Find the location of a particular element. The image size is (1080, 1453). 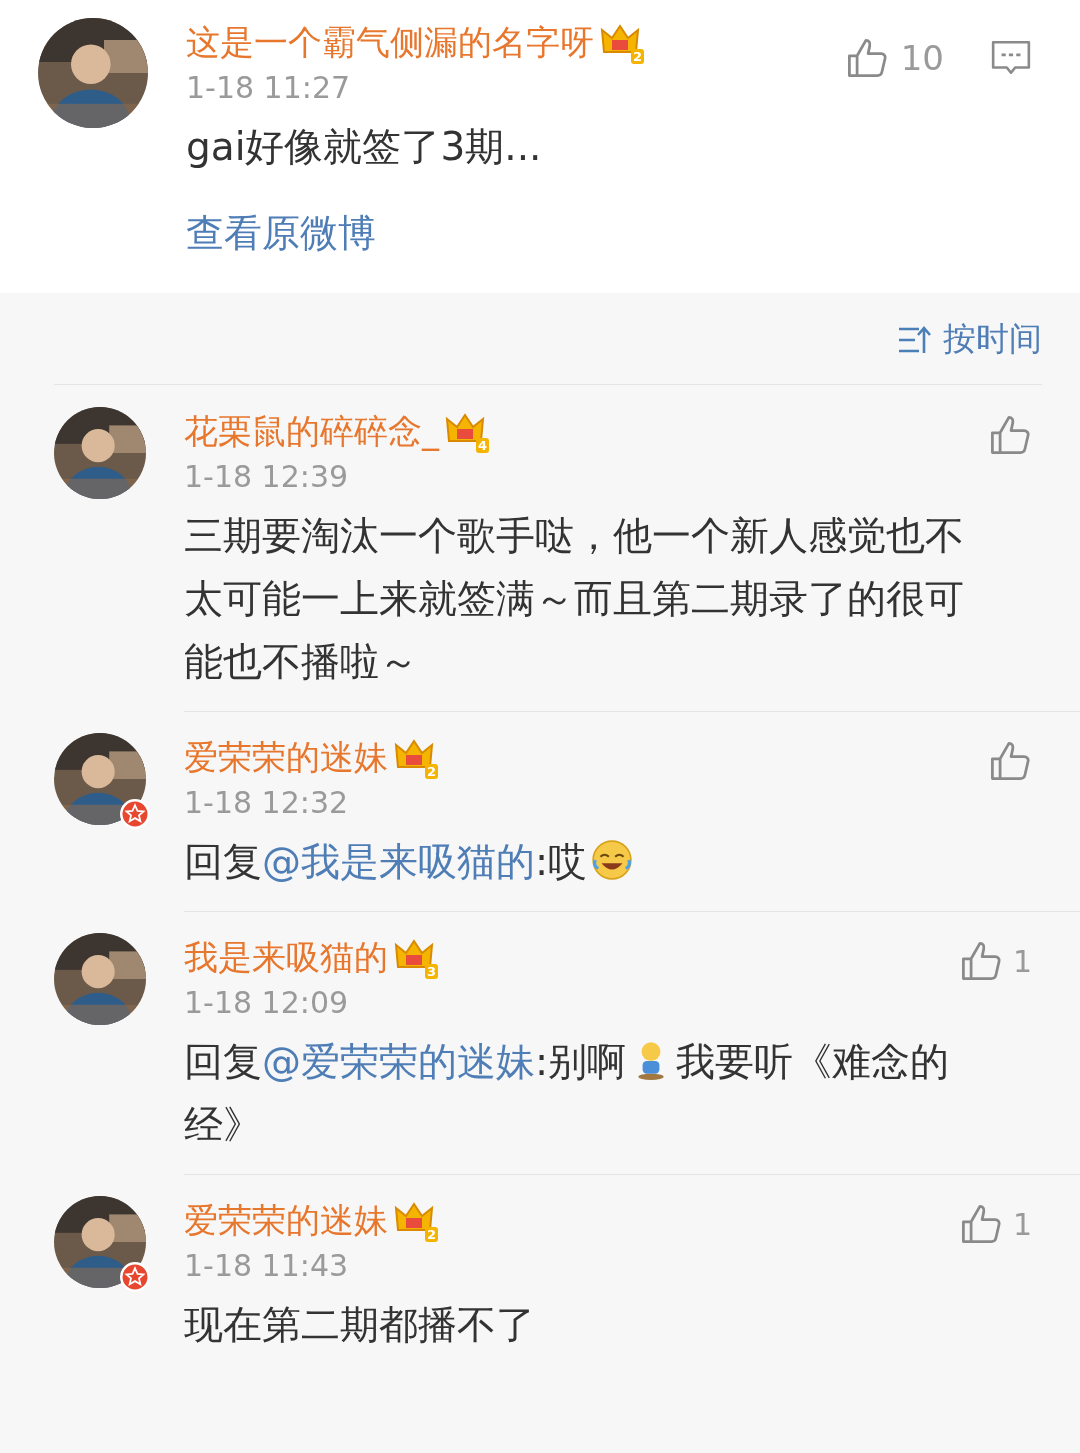

user-name: 我是来吸猫的 is located at coordinates (286, 958).